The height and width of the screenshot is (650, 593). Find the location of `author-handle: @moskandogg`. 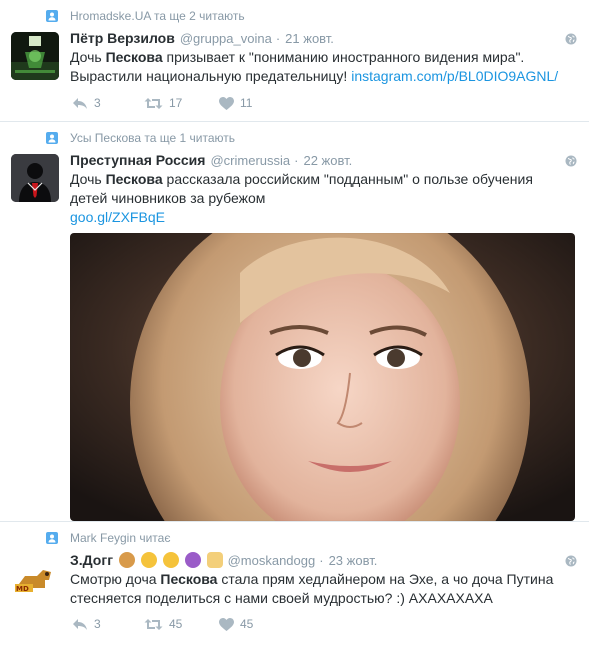

author-handle: @moskandogg is located at coordinates (272, 560).